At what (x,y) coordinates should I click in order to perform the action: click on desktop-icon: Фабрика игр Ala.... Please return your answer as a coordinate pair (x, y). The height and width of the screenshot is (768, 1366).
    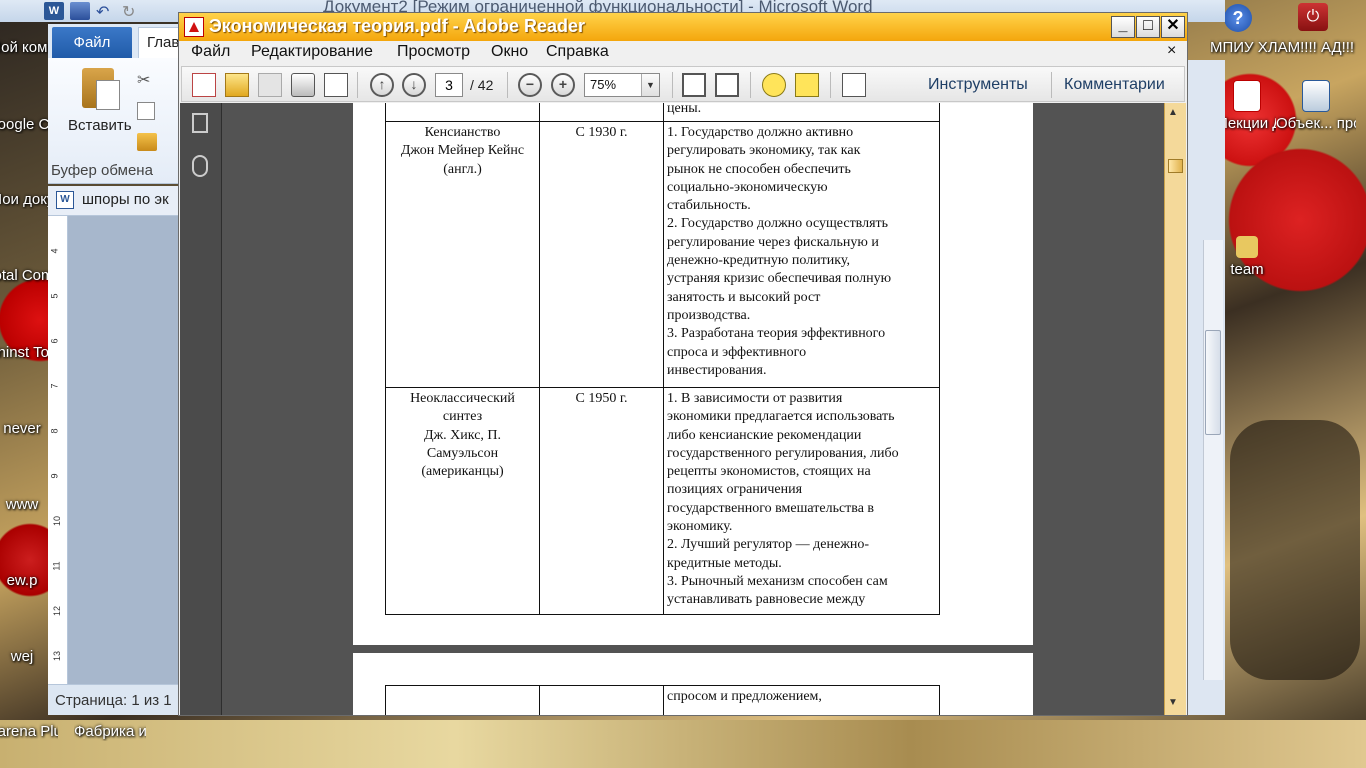
    Looking at the image, I should click on (110, 731).